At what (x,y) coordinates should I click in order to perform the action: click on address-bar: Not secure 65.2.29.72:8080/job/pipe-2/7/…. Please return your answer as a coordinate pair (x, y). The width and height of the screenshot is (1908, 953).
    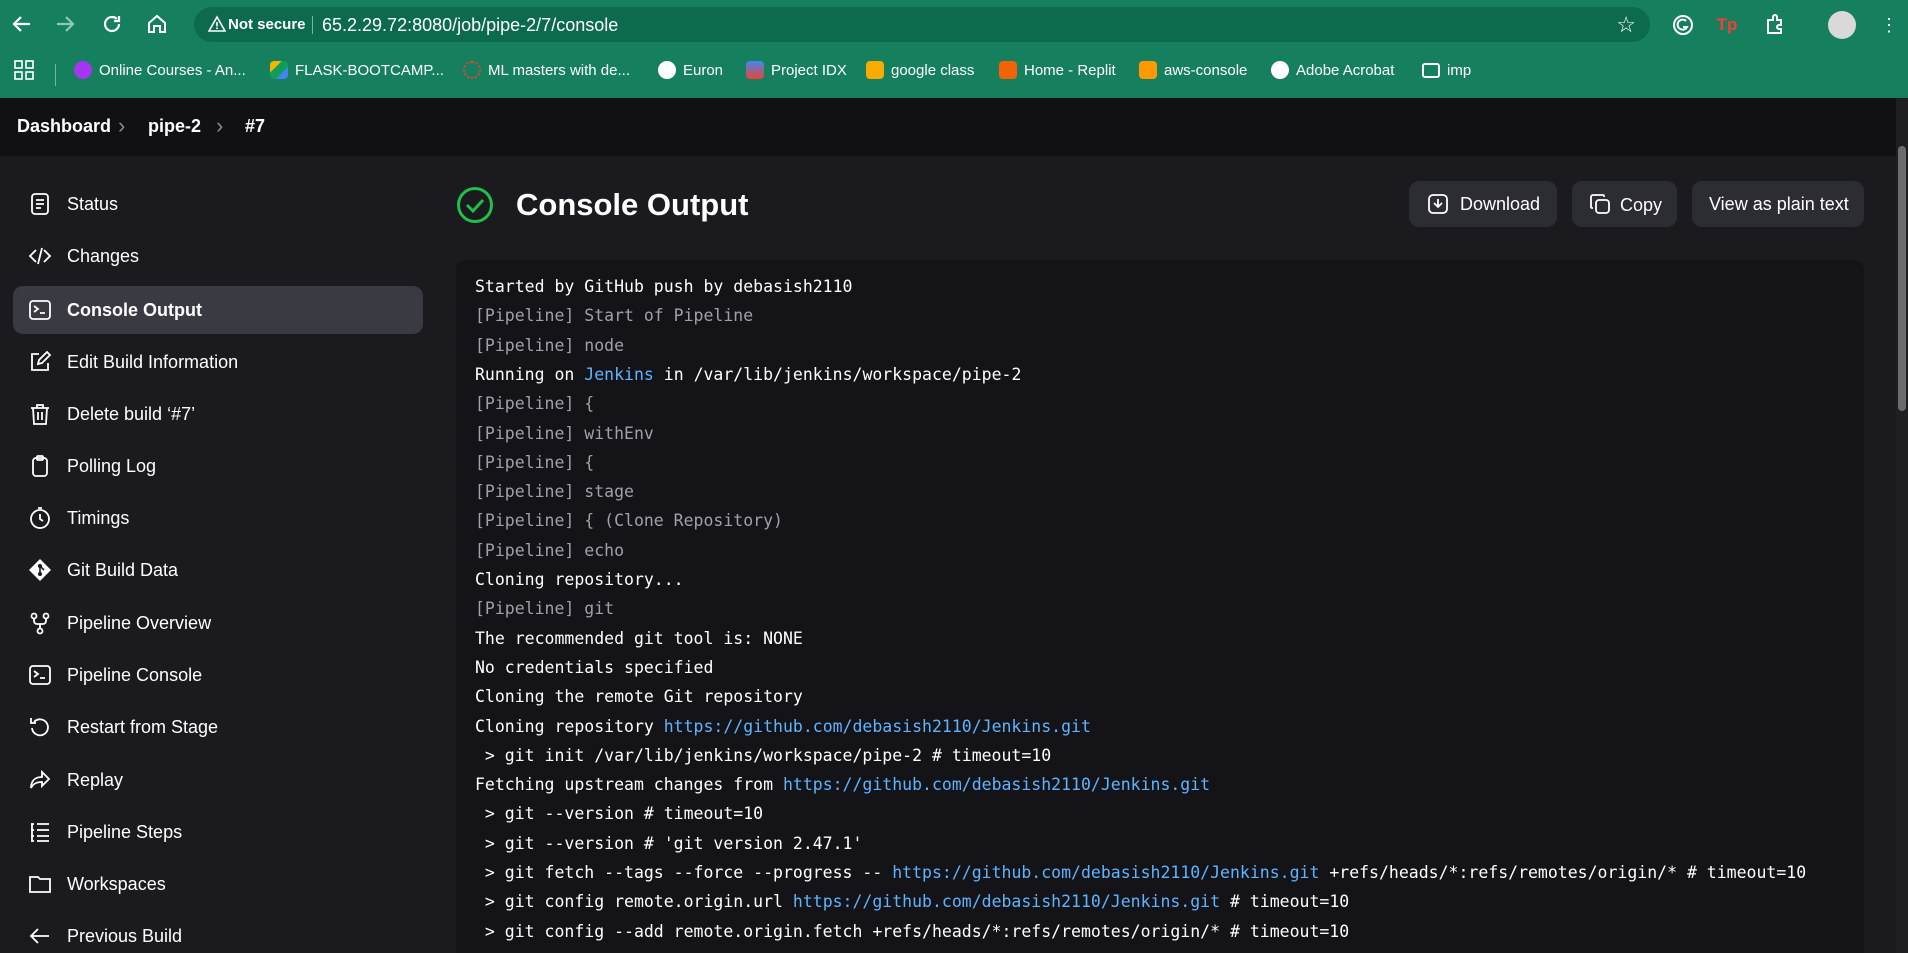
    Looking at the image, I should click on (922, 24).